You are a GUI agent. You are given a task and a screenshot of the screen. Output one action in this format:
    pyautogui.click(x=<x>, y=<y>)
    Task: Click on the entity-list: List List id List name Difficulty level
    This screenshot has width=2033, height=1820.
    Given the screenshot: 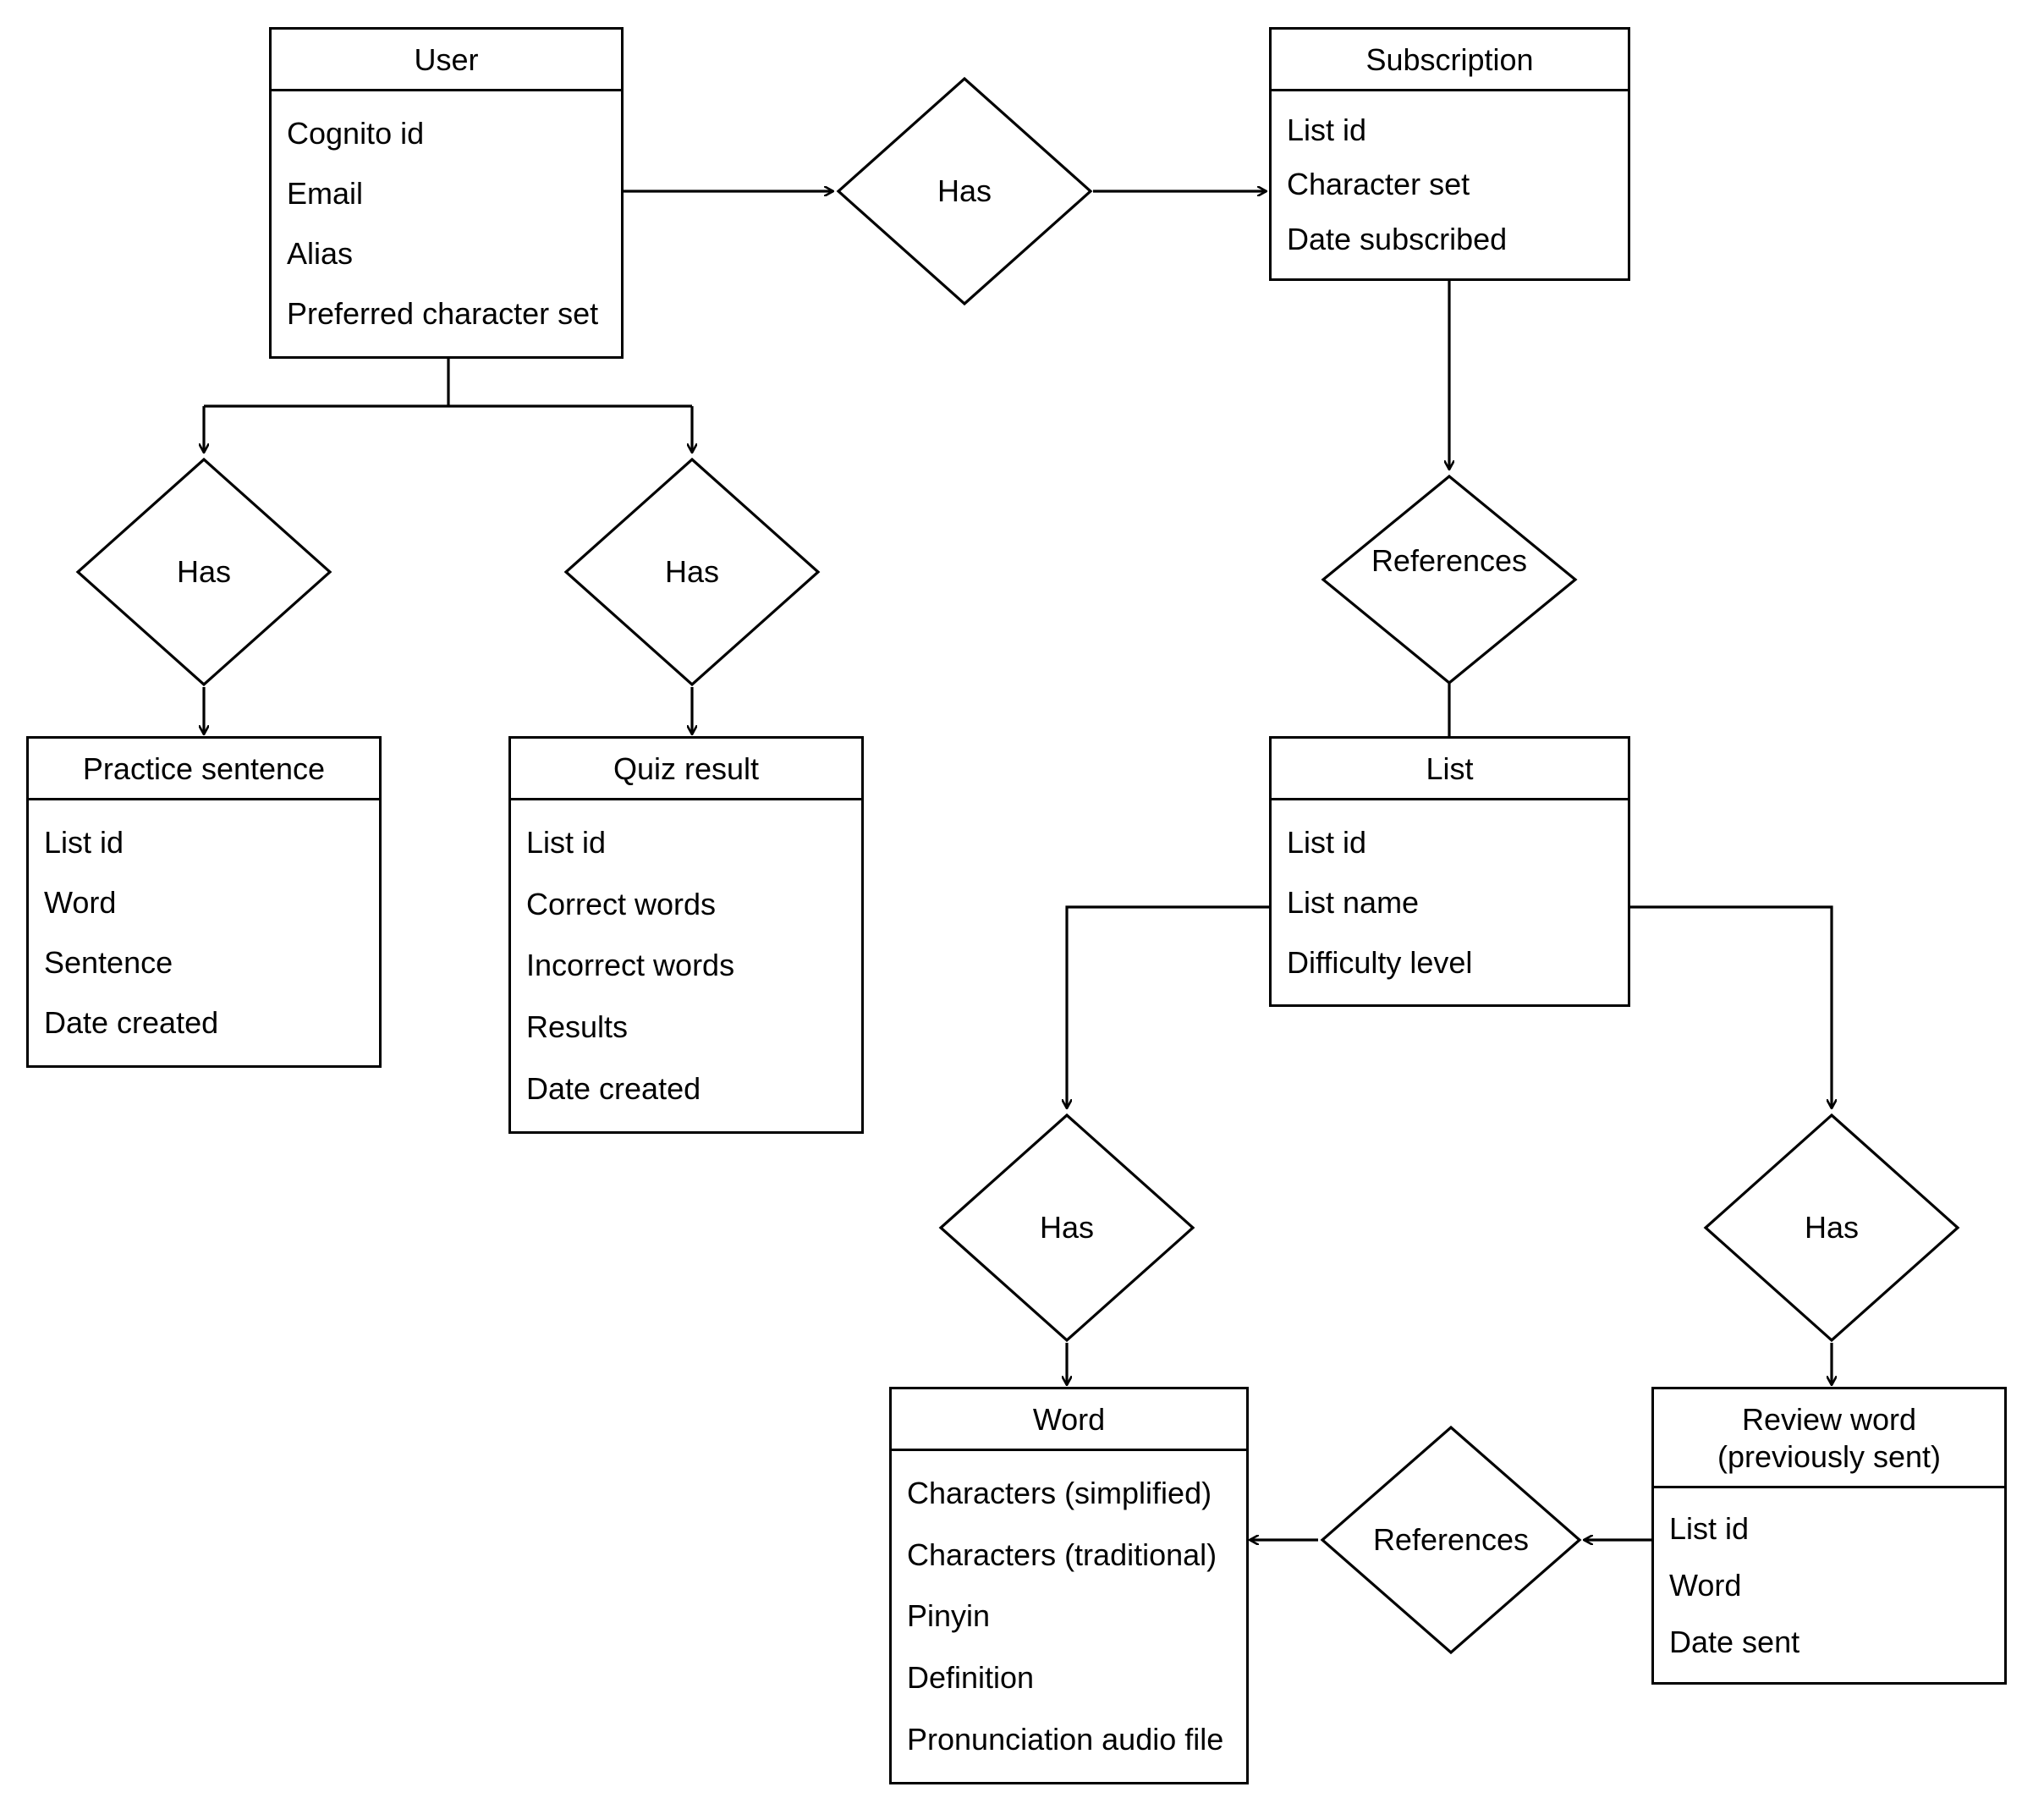 What is the action you would take?
    pyautogui.click(x=1449, y=871)
    